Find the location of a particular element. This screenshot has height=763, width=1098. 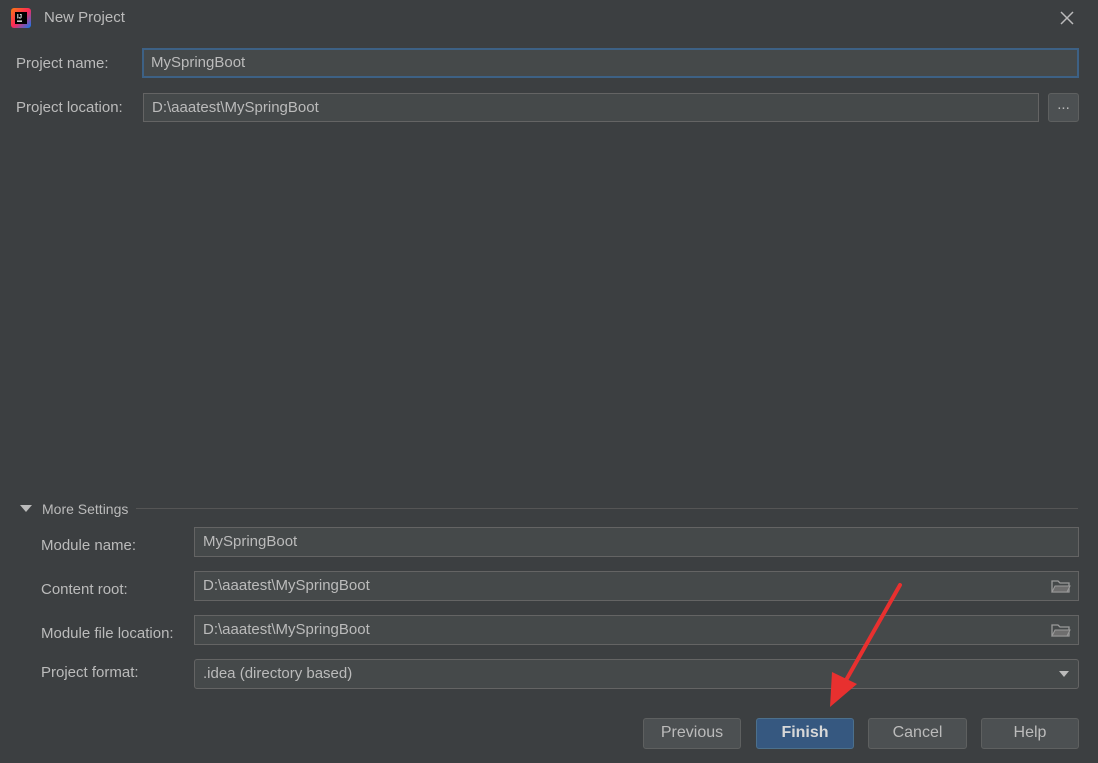

module-file-location-label: Module file location: is located at coordinates (107, 633).